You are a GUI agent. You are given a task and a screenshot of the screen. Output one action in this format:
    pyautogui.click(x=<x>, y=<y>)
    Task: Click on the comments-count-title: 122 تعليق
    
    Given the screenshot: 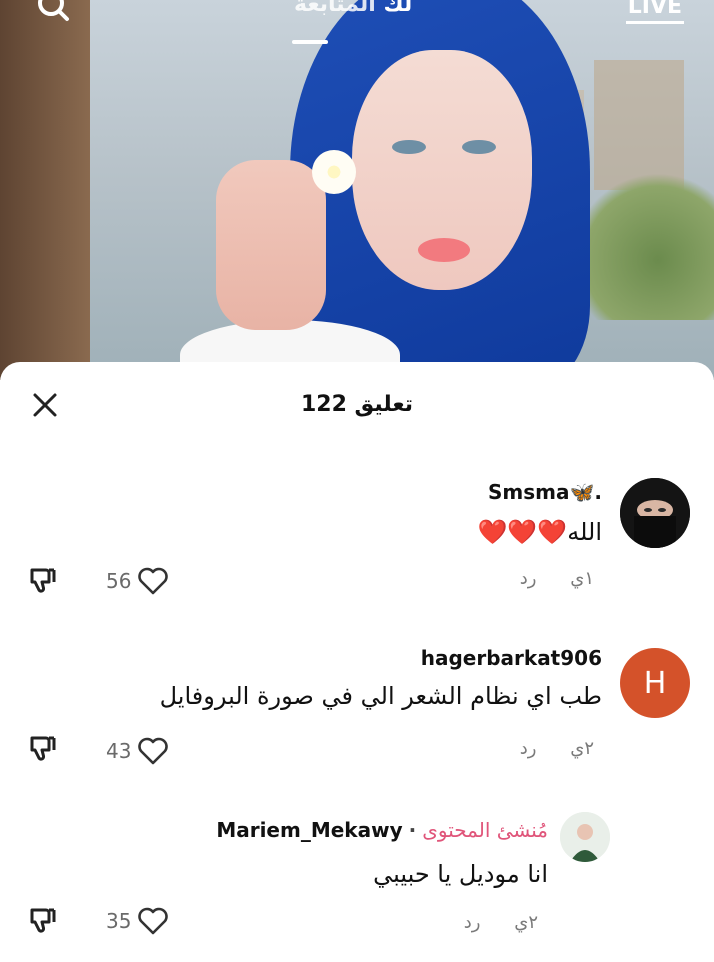 What is the action you would take?
    pyautogui.click(x=357, y=404)
    